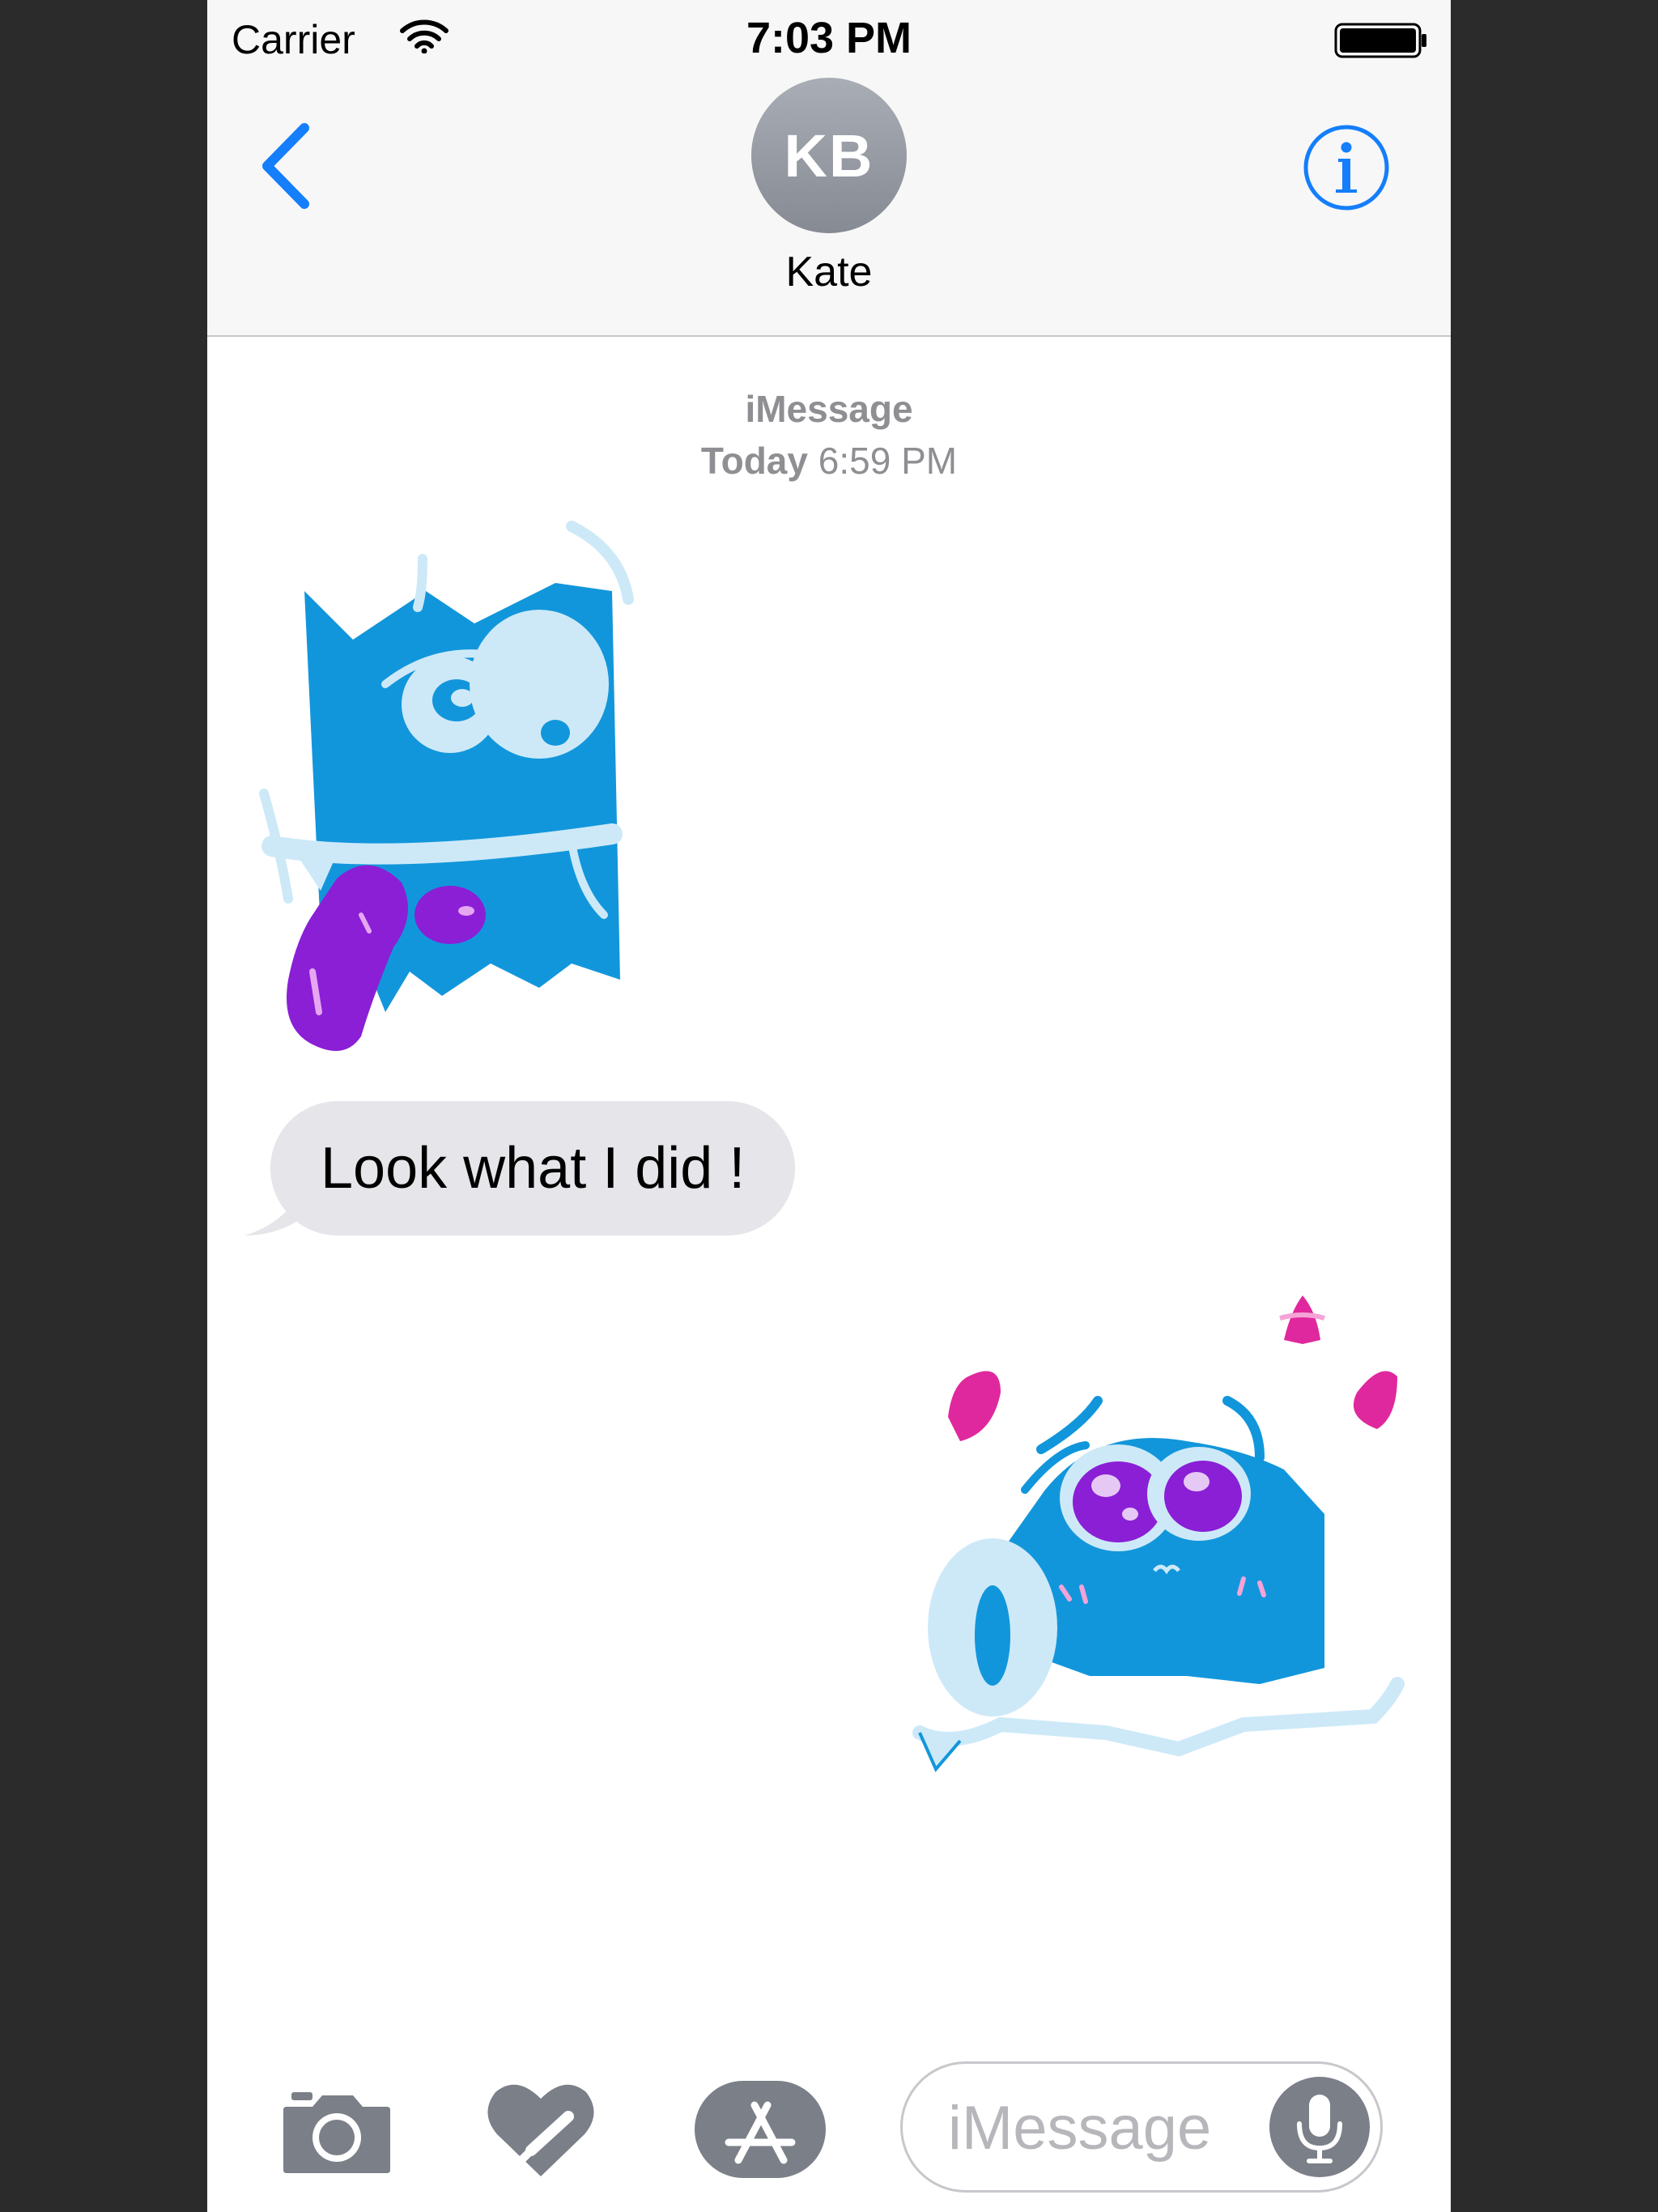 The width and height of the screenshot is (1658, 2212). I want to click on message-text: Look what I did !, so click(533, 1169).